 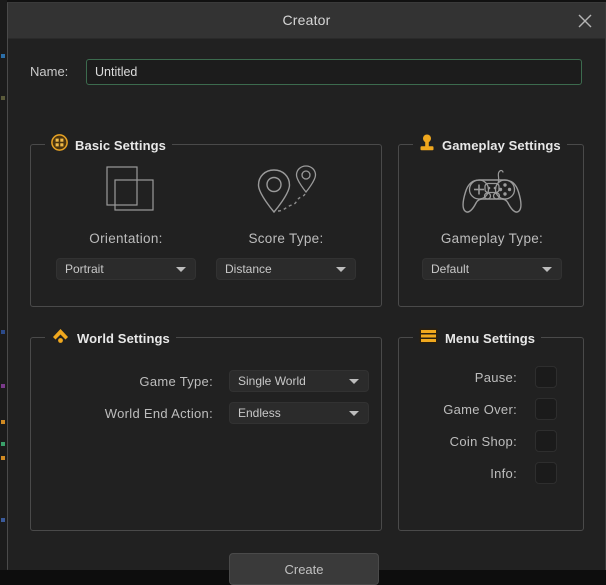 What do you see at coordinates (259, 413) in the screenshot?
I see `world-end-action-dropdown-value: Endless` at bounding box center [259, 413].